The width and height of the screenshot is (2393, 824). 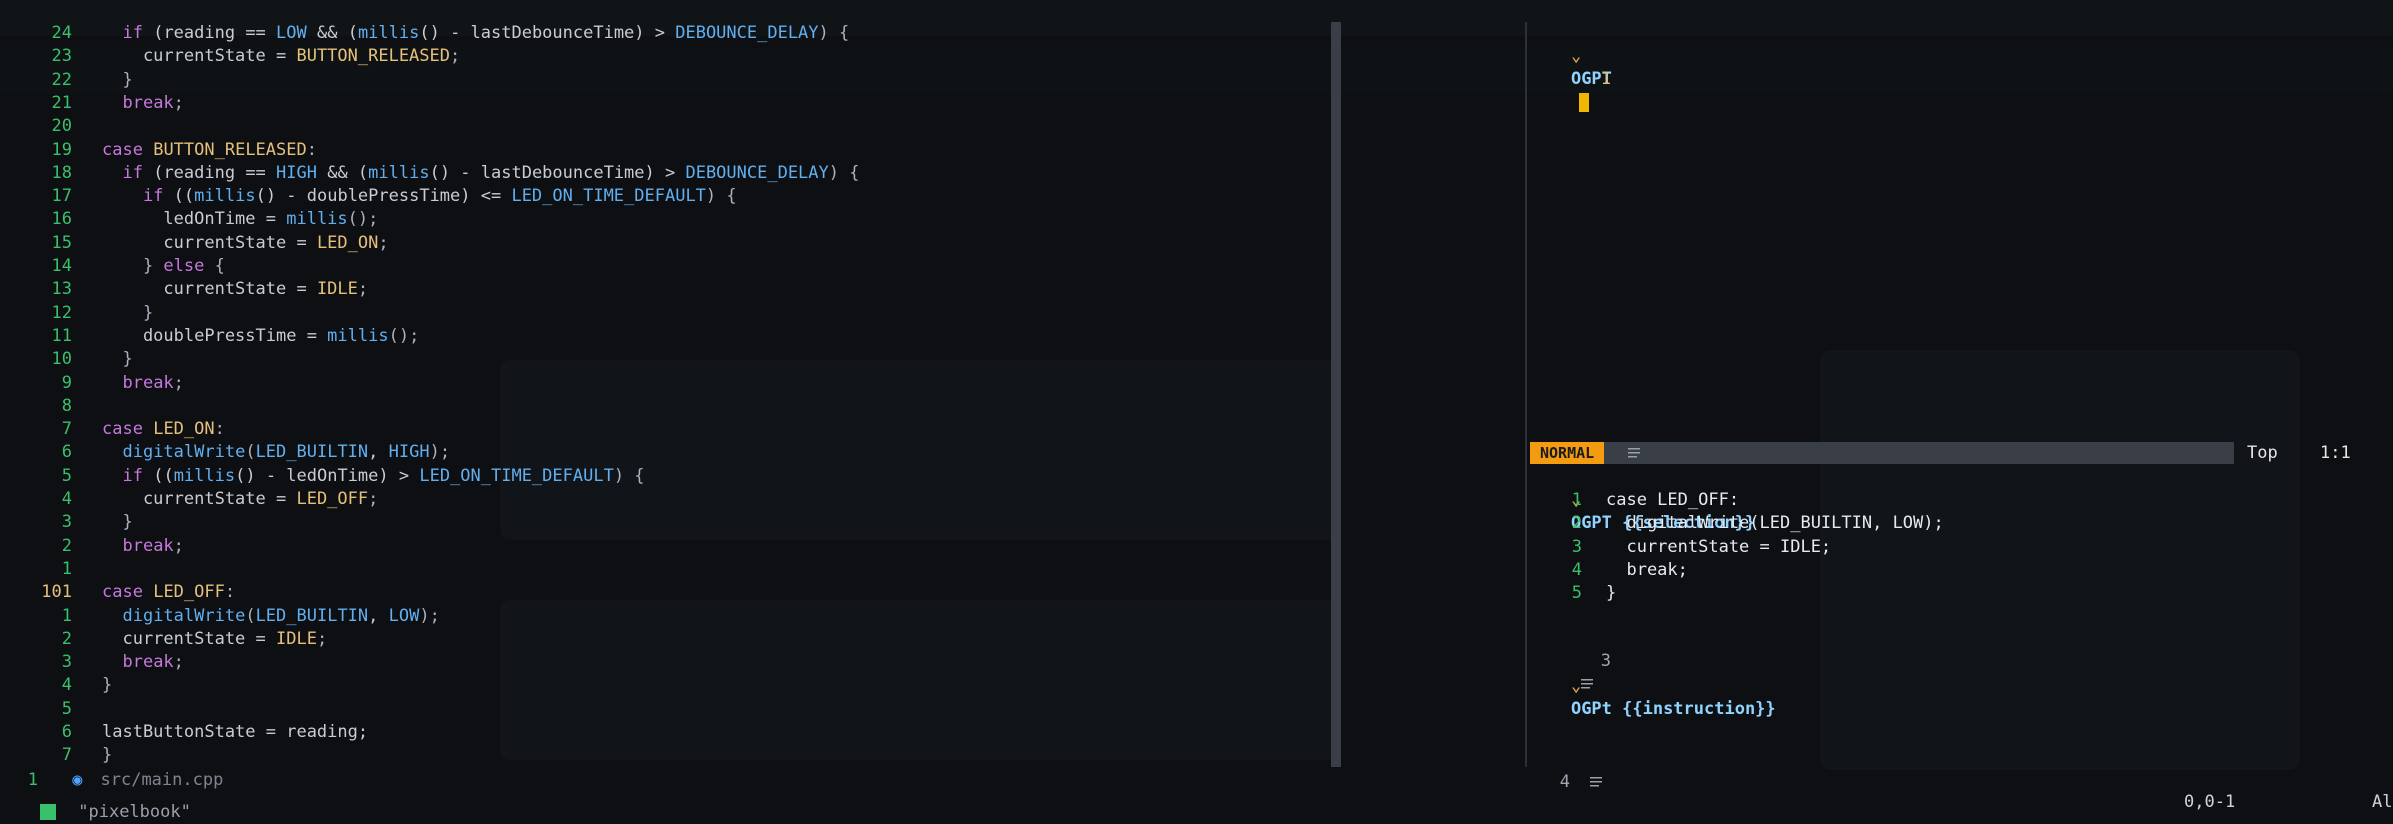 What do you see at coordinates (56, 685) in the screenshot?
I see `code-line: 4}` at bounding box center [56, 685].